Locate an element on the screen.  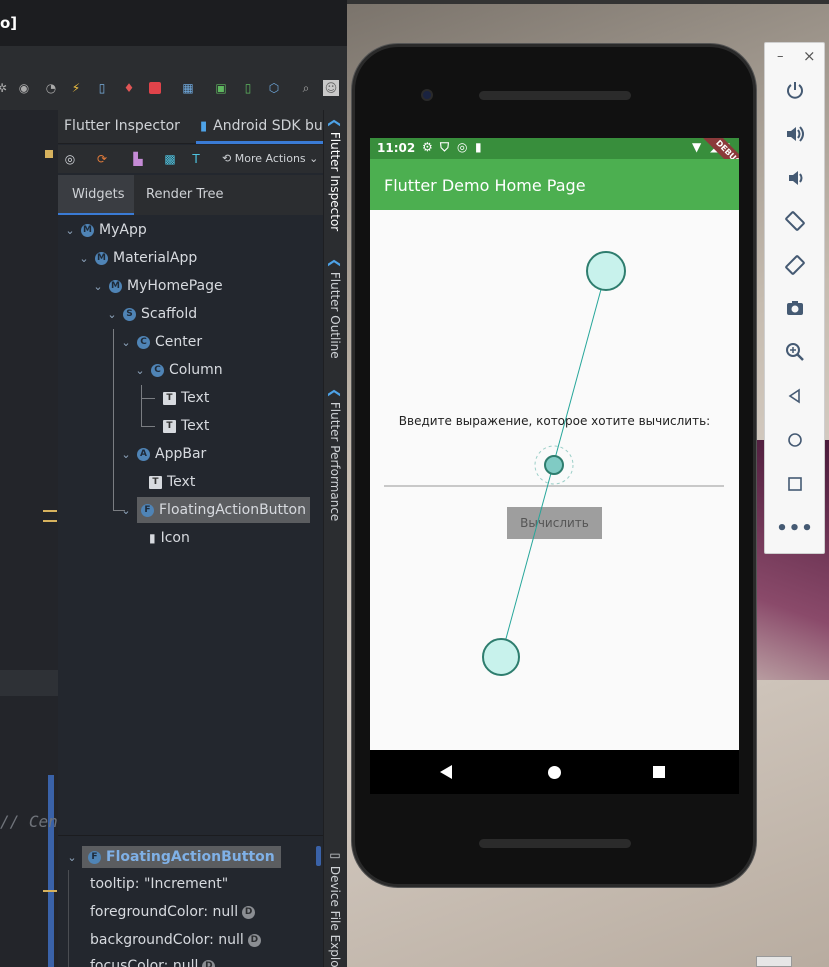
text-icon: T is located at coordinates (196, 159).